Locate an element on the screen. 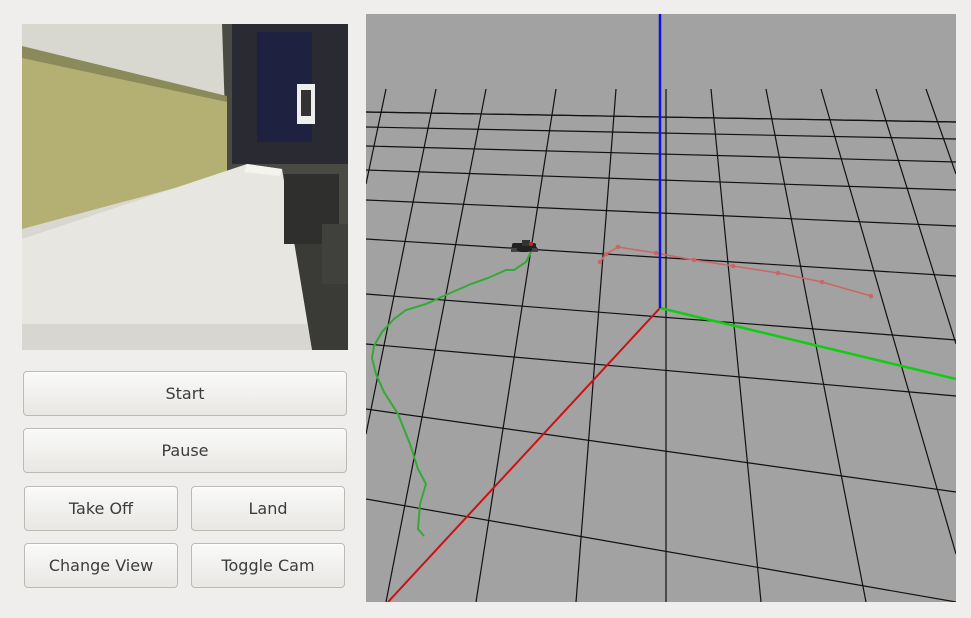 The height and width of the screenshot is (618, 971). land-button-label: Land is located at coordinates (268, 508).